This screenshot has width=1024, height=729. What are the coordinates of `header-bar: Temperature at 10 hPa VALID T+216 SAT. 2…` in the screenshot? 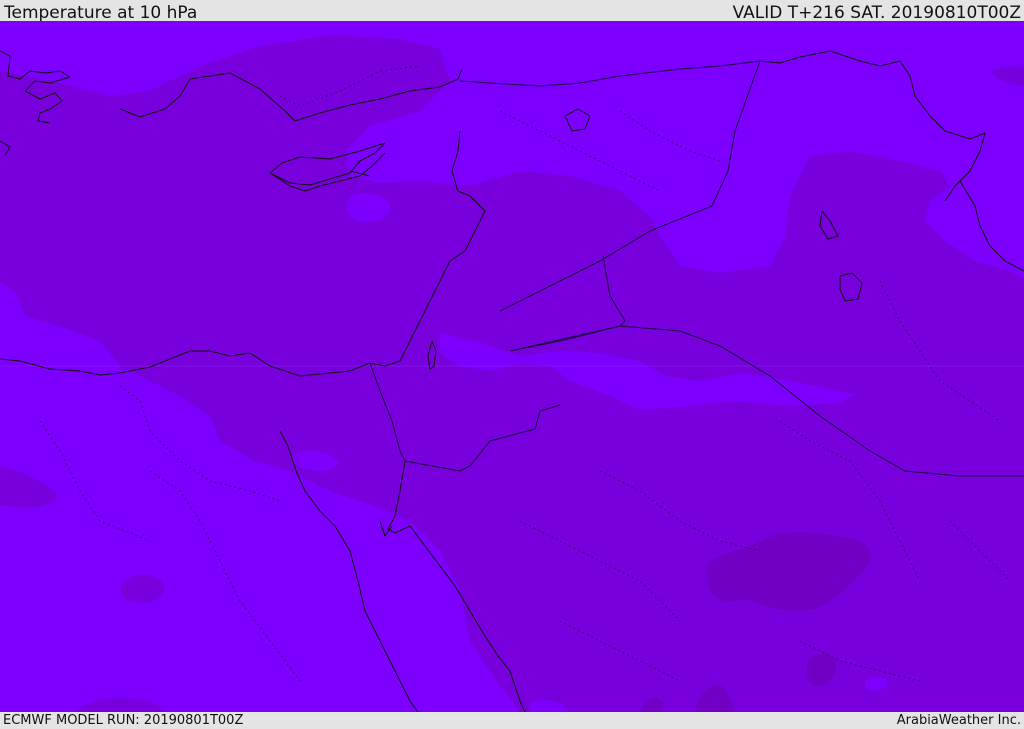 It's located at (512, 11).